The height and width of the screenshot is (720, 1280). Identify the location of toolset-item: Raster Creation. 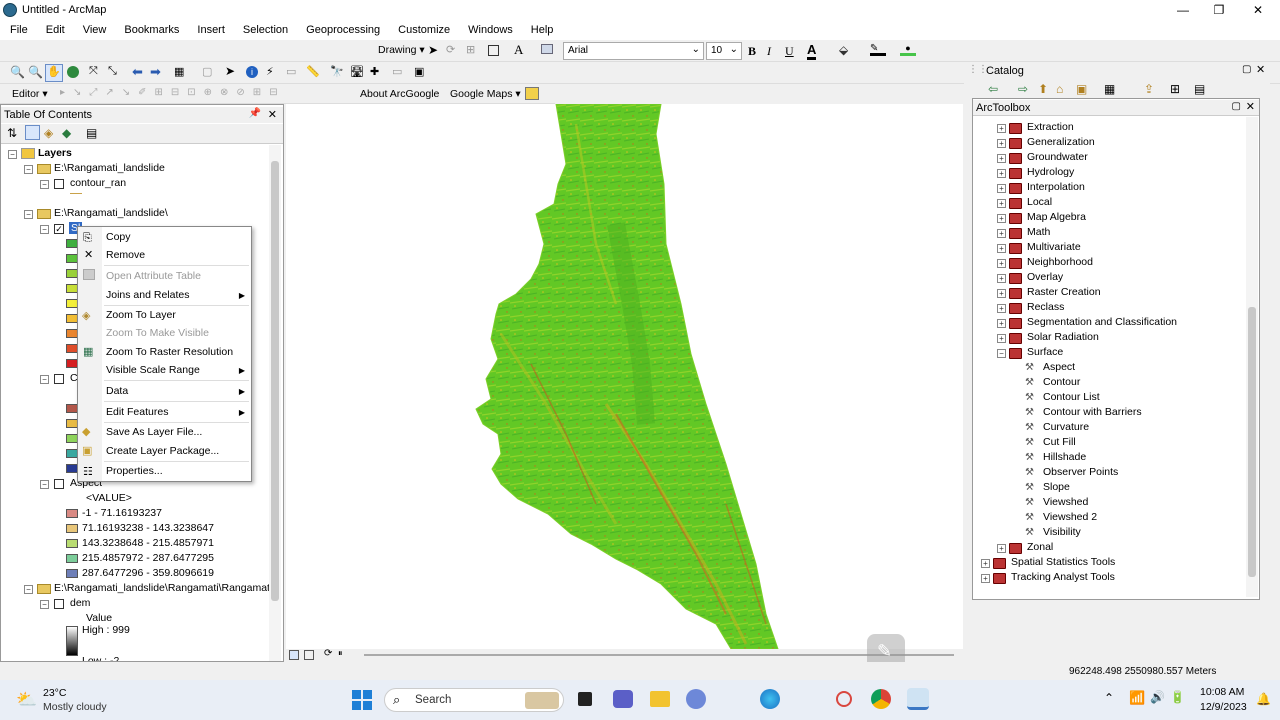
(1064, 292).